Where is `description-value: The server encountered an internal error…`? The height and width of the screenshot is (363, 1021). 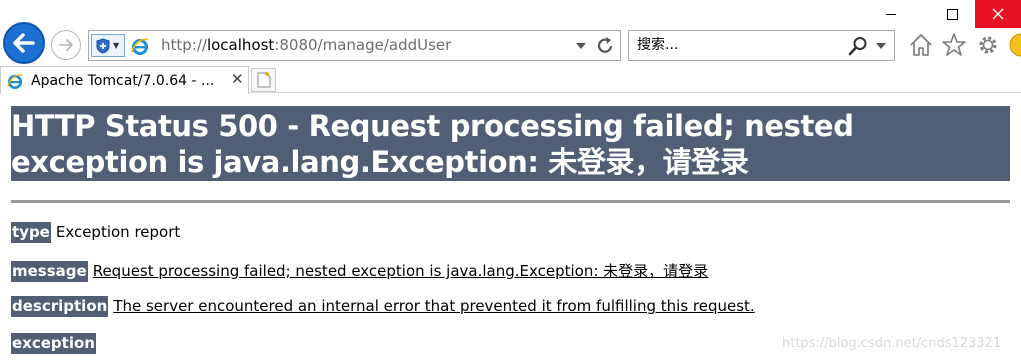
description-value: The server encountered an internal error… is located at coordinates (434, 306).